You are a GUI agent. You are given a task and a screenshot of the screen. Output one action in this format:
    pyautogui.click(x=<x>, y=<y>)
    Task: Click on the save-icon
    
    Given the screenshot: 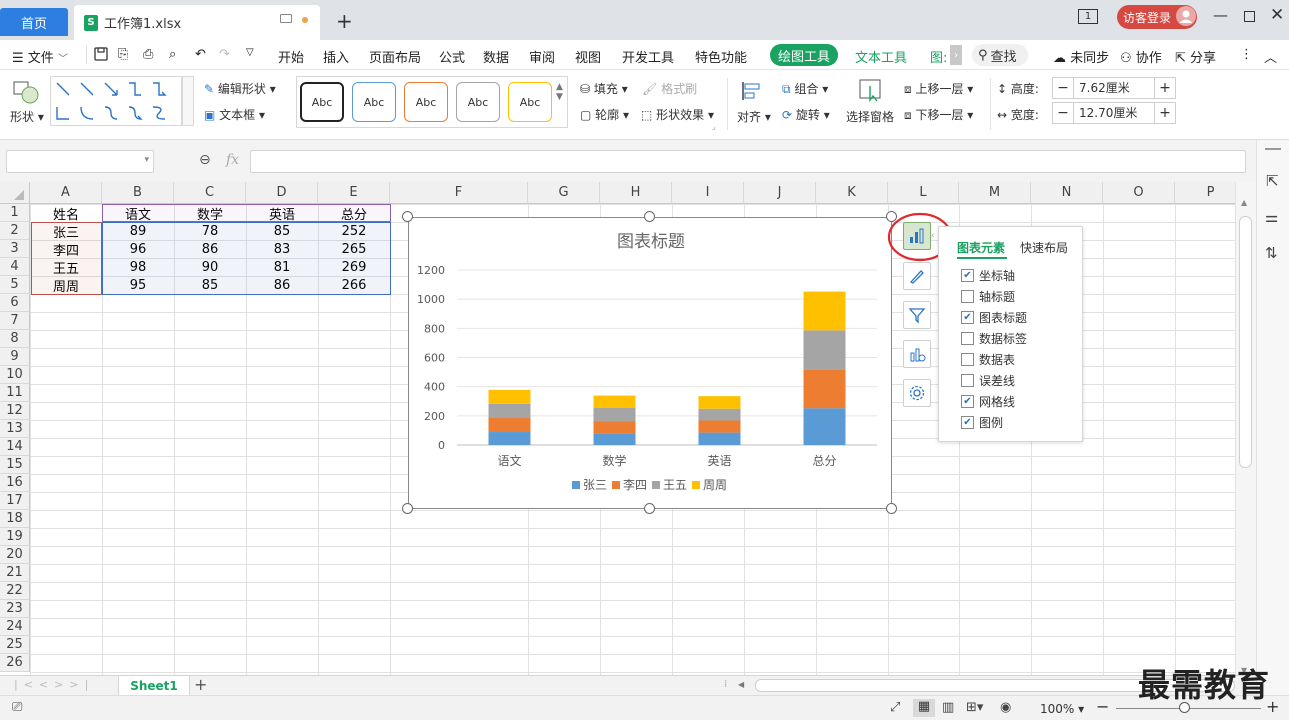 What is the action you would take?
    pyautogui.click(x=101, y=54)
    